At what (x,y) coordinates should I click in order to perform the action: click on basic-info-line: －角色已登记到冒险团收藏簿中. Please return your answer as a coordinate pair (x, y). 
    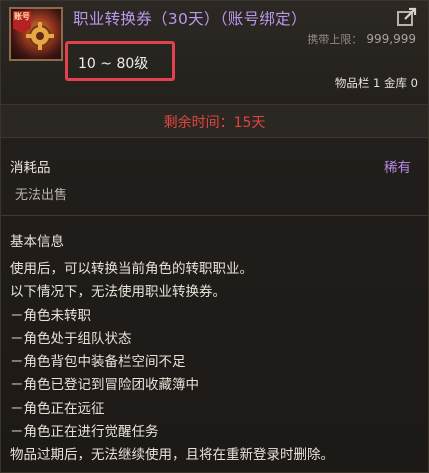
    Looking at the image, I should click on (104, 385).